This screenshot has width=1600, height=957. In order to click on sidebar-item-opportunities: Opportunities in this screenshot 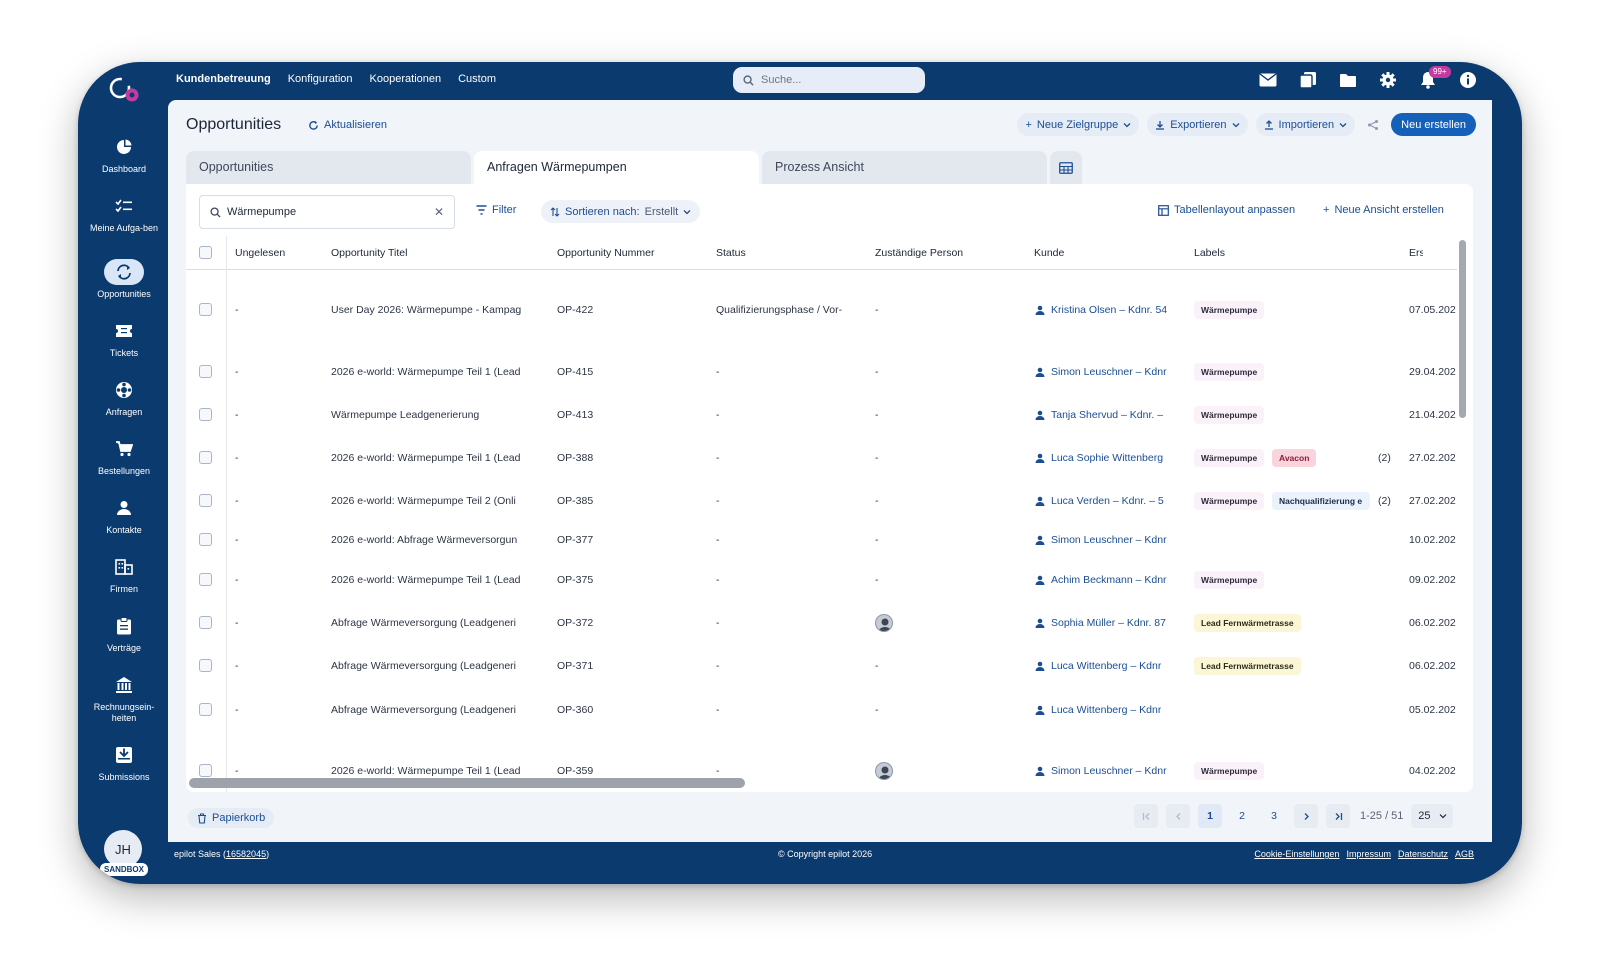, I will do `click(124, 279)`.